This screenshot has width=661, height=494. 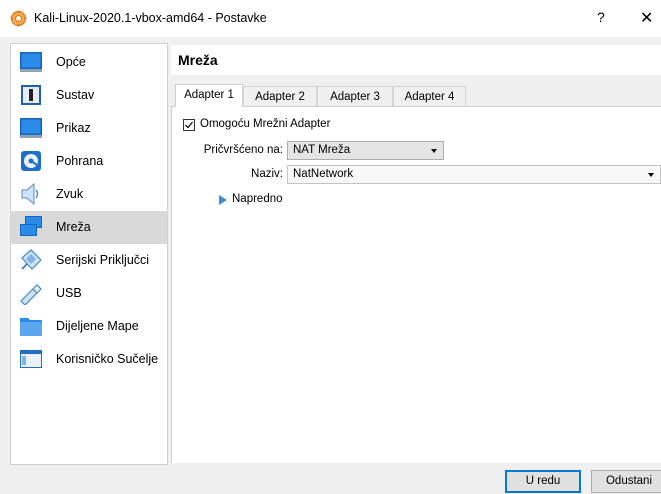 What do you see at coordinates (416, 60) in the screenshot?
I see `page-header: Mreža` at bounding box center [416, 60].